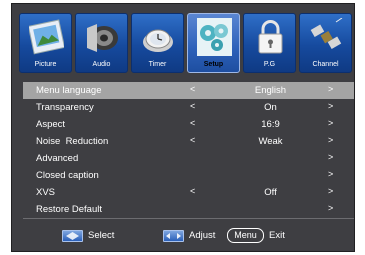 Image resolution: width=365 pixels, height=255 pixels. What do you see at coordinates (326, 33) in the screenshot?
I see `satellite-icon` at bounding box center [326, 33].